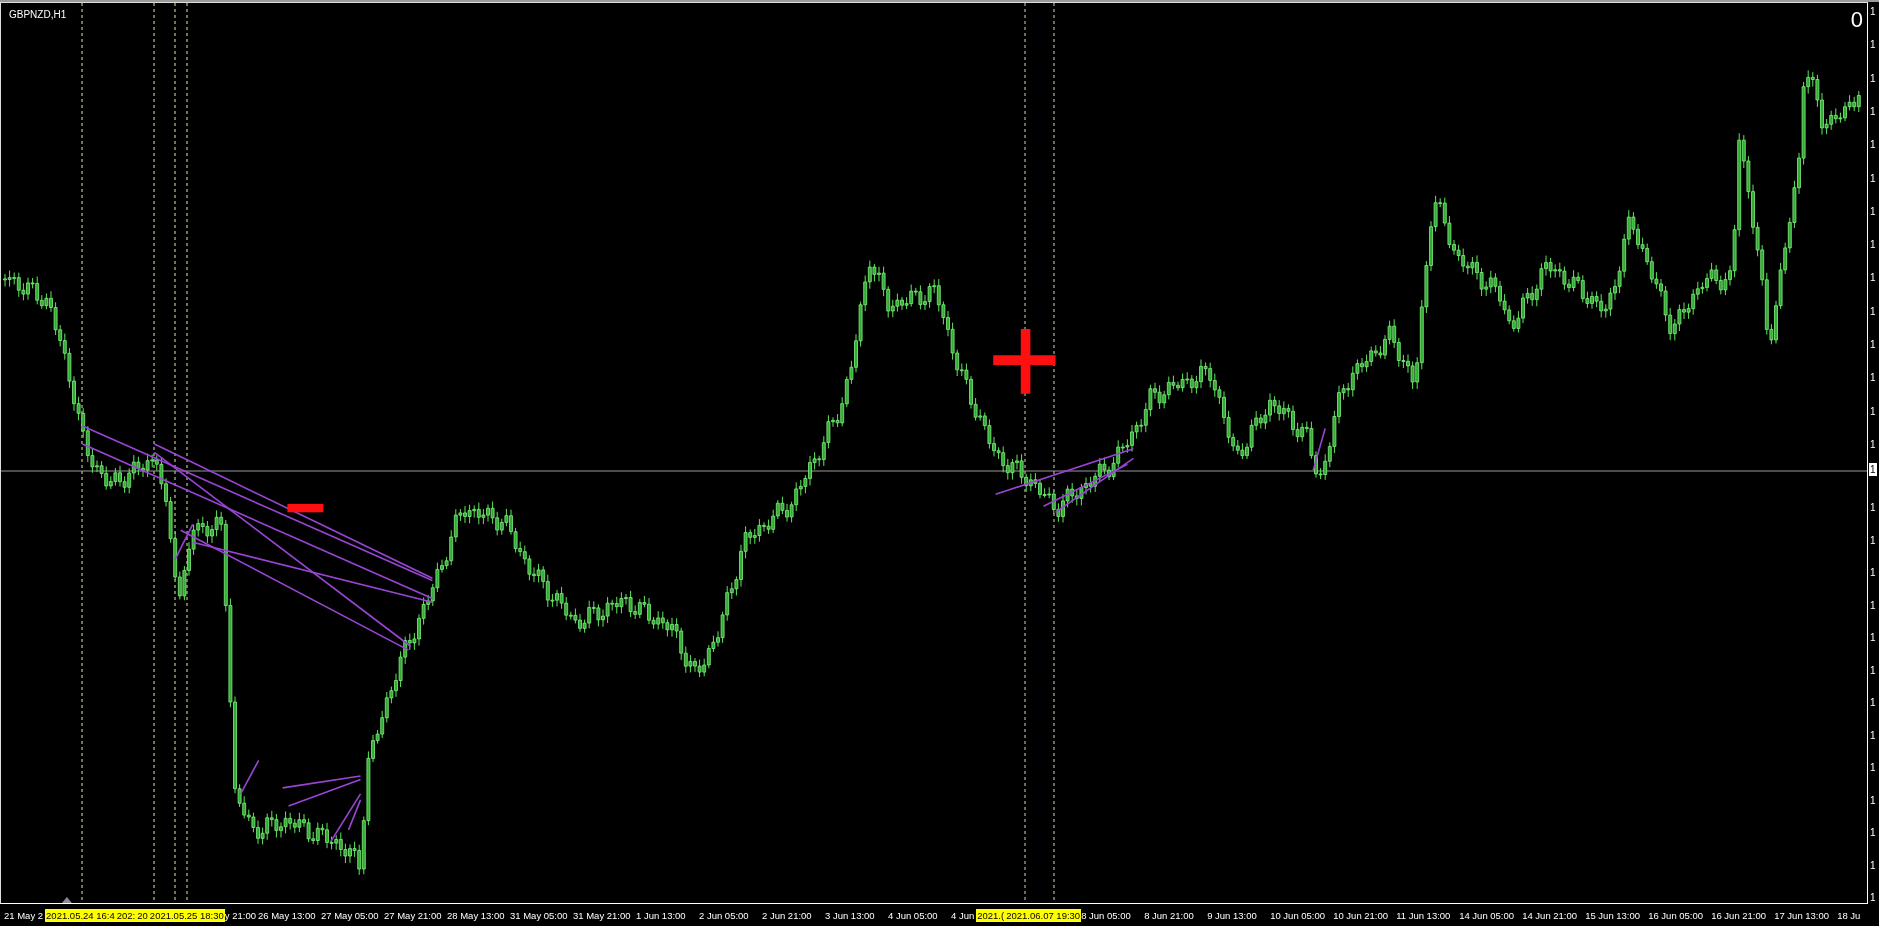 The image size is (1879, 926). Describe the element at coordinates (1024, 361) in the screenshot. I see `plus-icon` at that location.